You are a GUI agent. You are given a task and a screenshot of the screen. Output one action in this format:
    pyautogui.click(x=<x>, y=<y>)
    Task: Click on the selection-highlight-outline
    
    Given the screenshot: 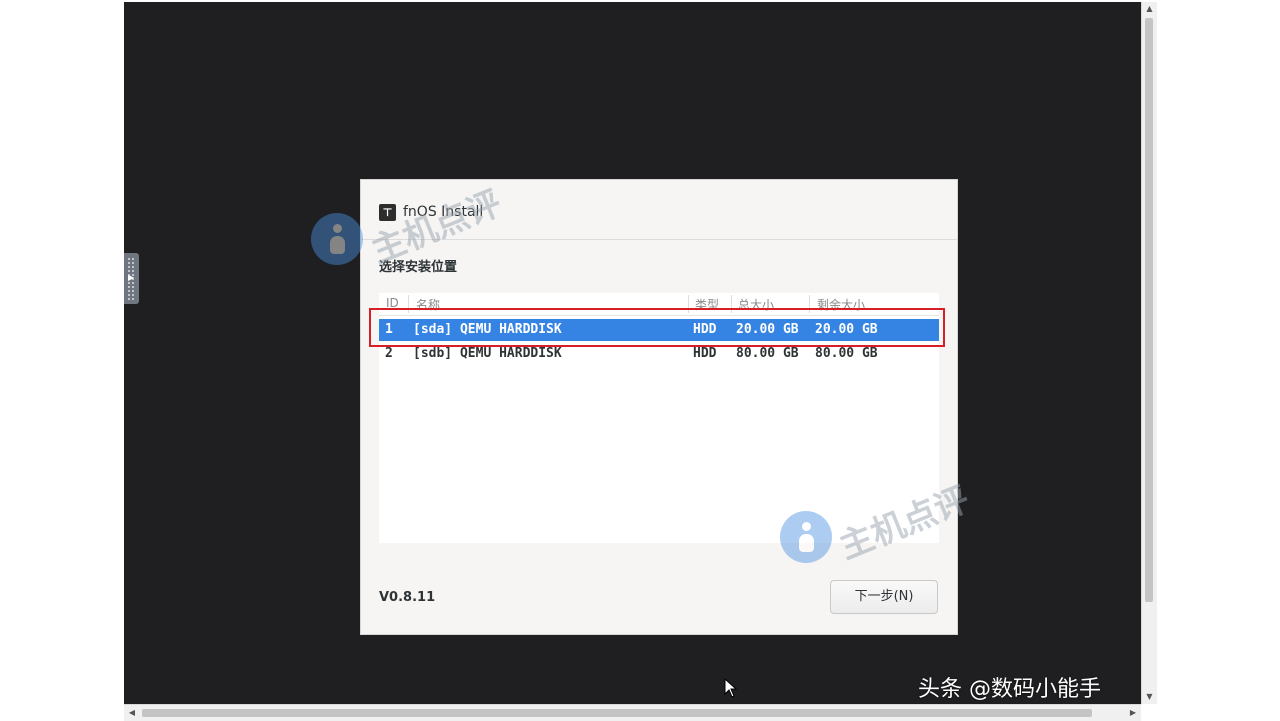 What is the action you would take?
    pyautogui.click(x=657, y=327)
    